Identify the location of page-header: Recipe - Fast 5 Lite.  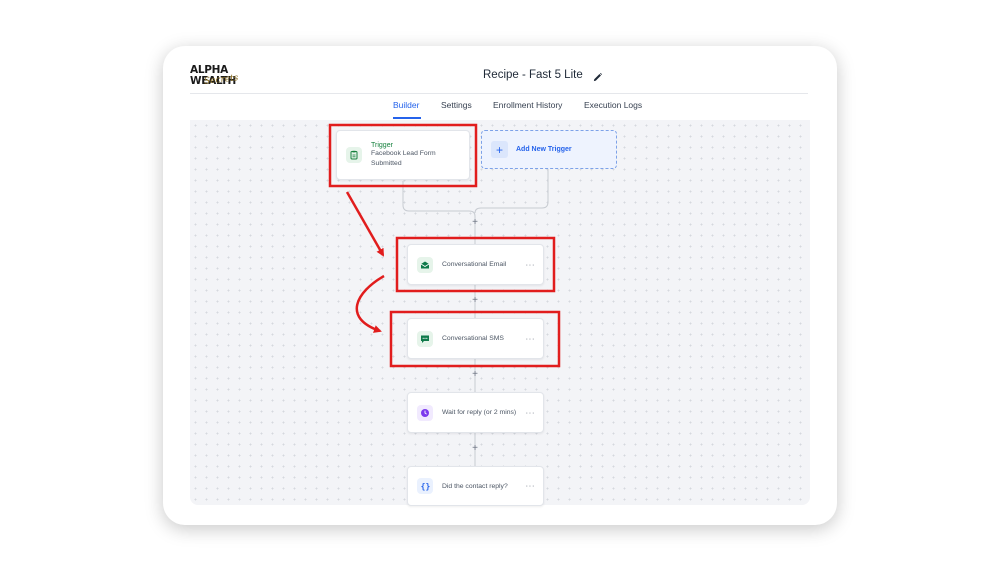
(543, 75).